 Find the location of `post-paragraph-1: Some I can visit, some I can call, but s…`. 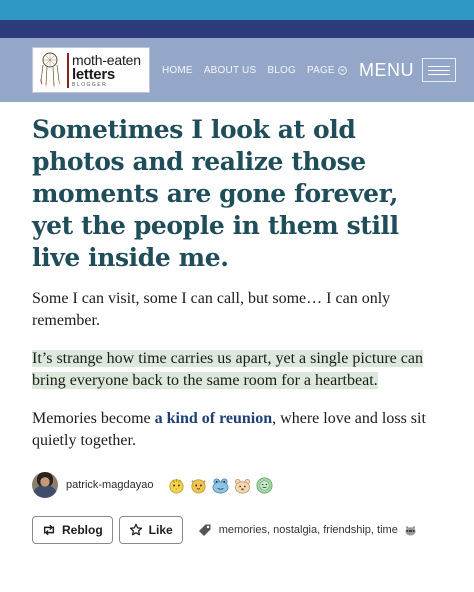

post-paragraph-1: Some I can visit, some I can call, but s… is located at coordinates (211, 309).